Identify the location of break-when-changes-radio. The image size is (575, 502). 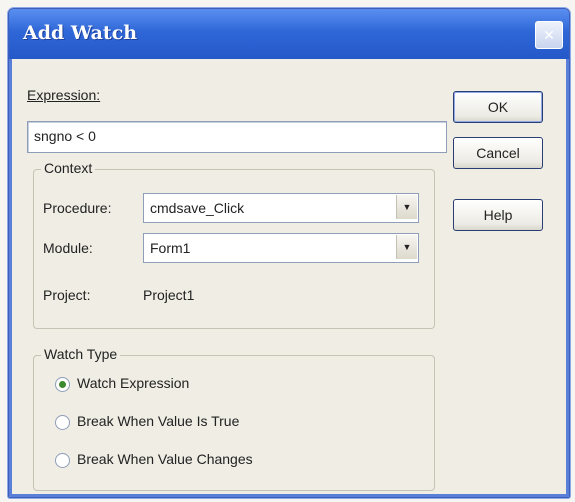
(62, 460).